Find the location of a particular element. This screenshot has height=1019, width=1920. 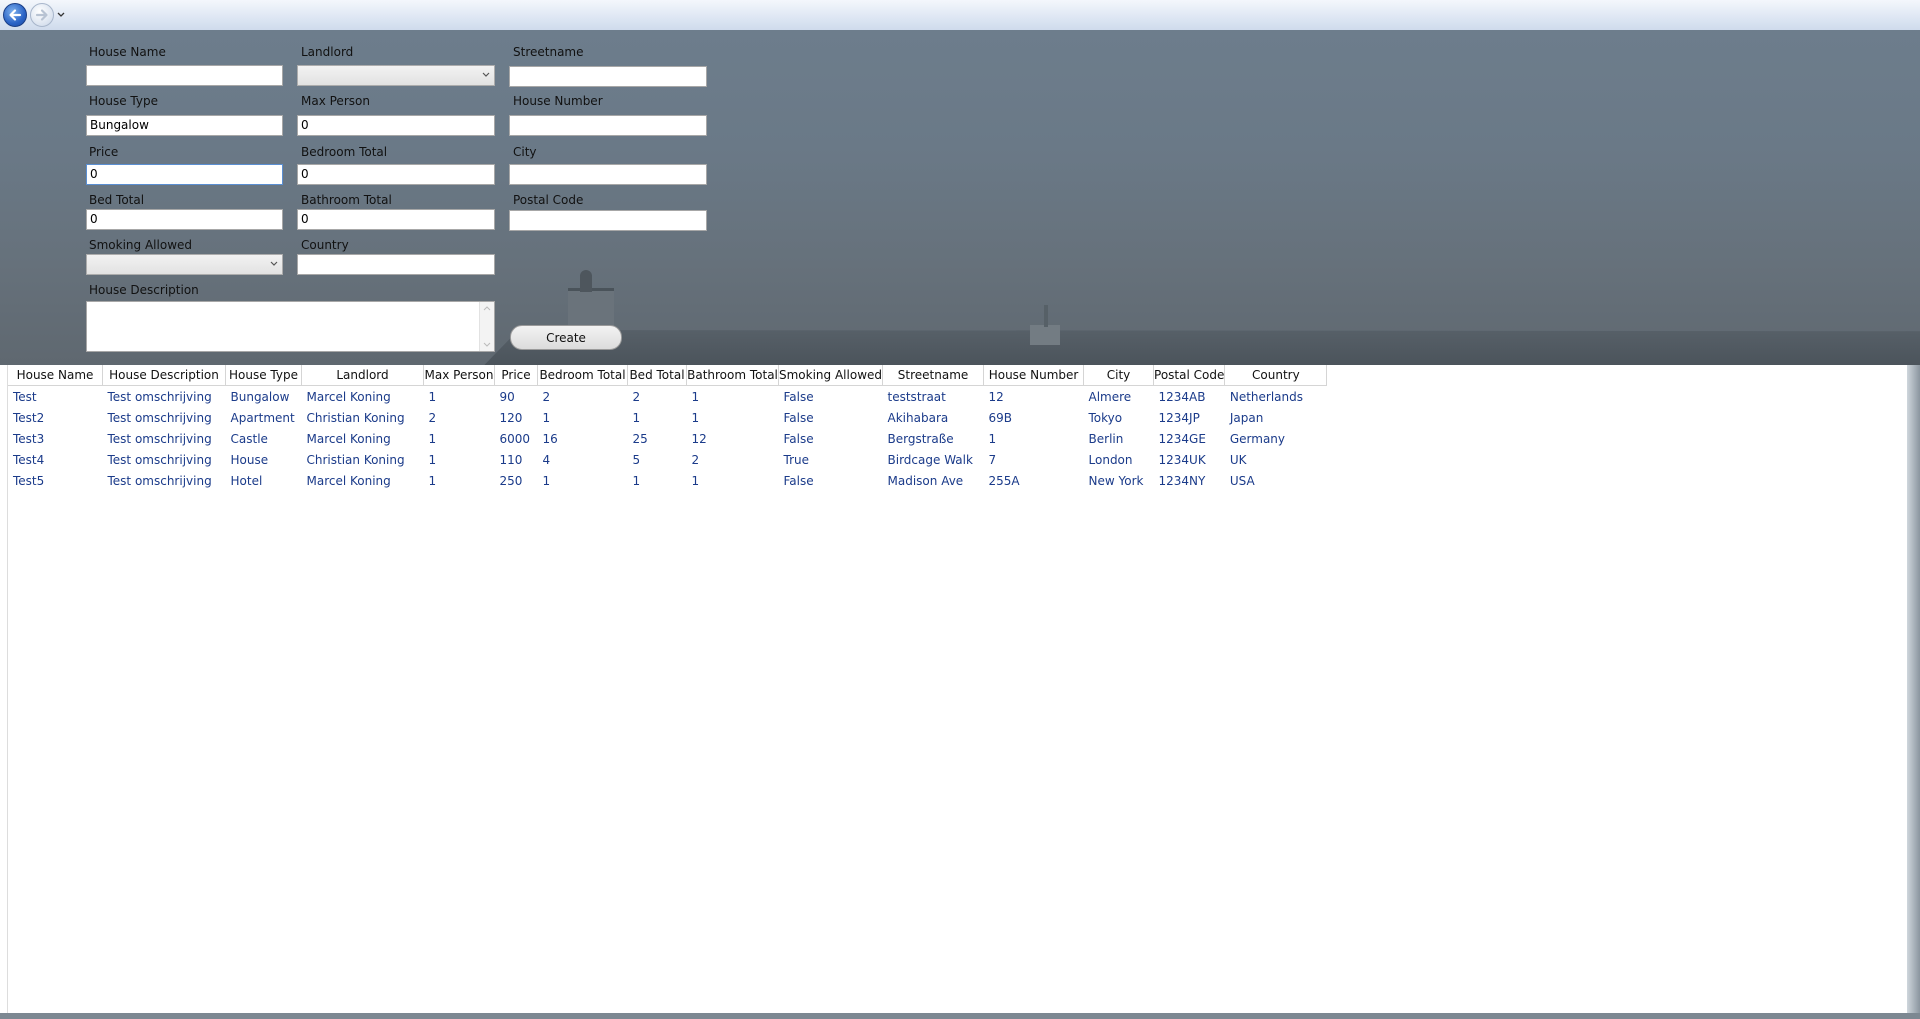

postal-code-field is located at coordinates (608, 220).